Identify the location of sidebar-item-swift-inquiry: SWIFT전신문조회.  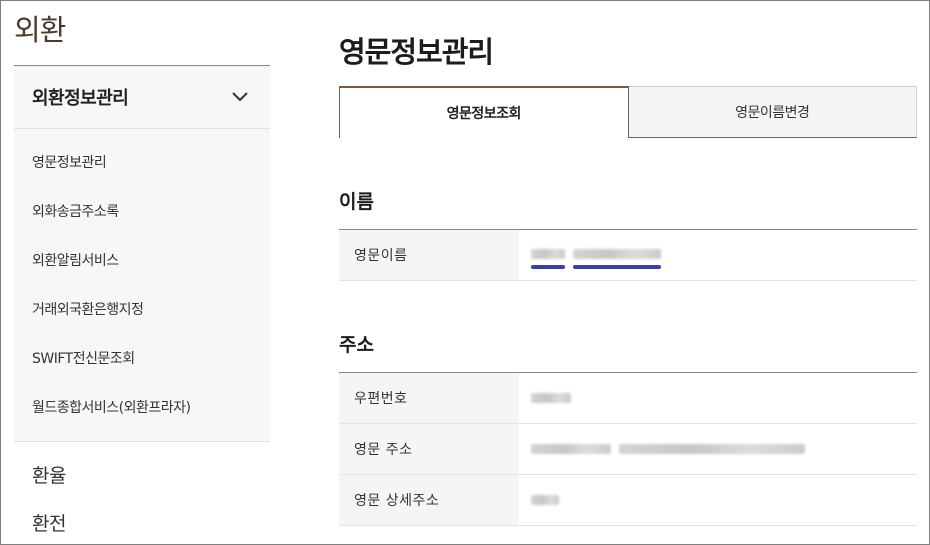
(142, 357).